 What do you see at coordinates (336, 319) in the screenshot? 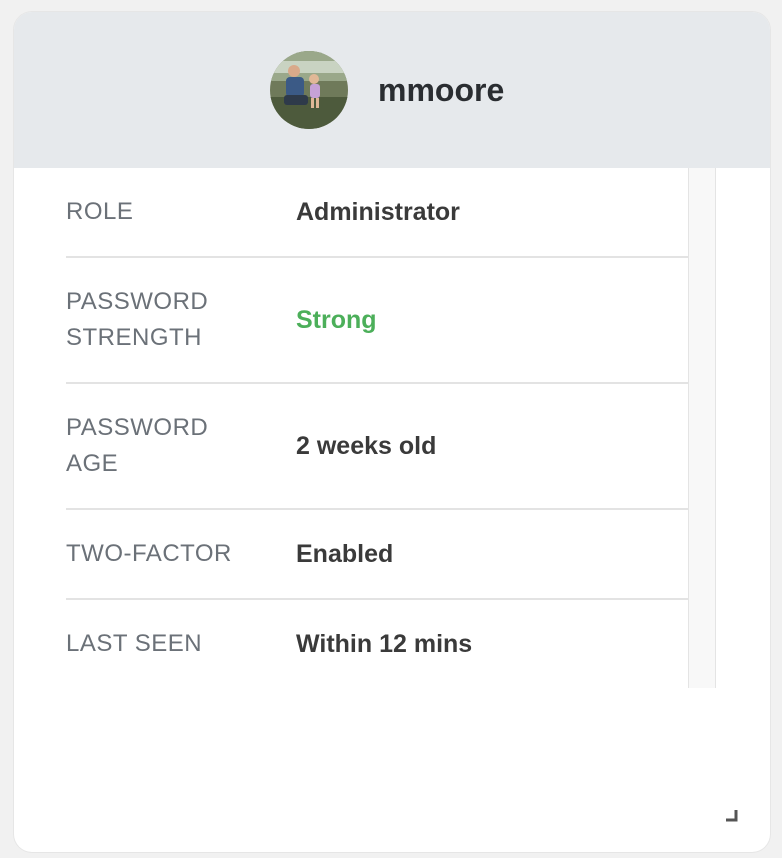
I see `detail-value: Strong` at bounding box center [336, 319].